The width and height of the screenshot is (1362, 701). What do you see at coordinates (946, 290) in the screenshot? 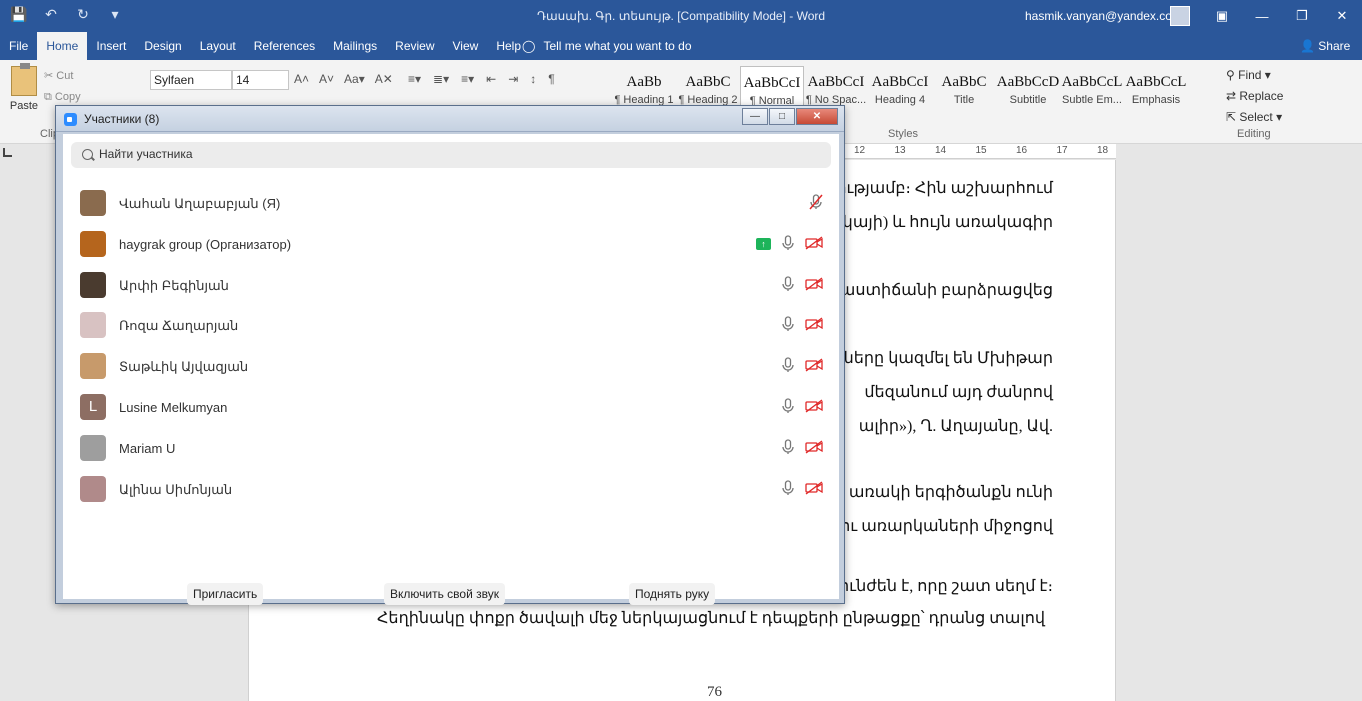
I see `document-line: աստիճանի բարձրացվեց` at bounding box center [946, 290].